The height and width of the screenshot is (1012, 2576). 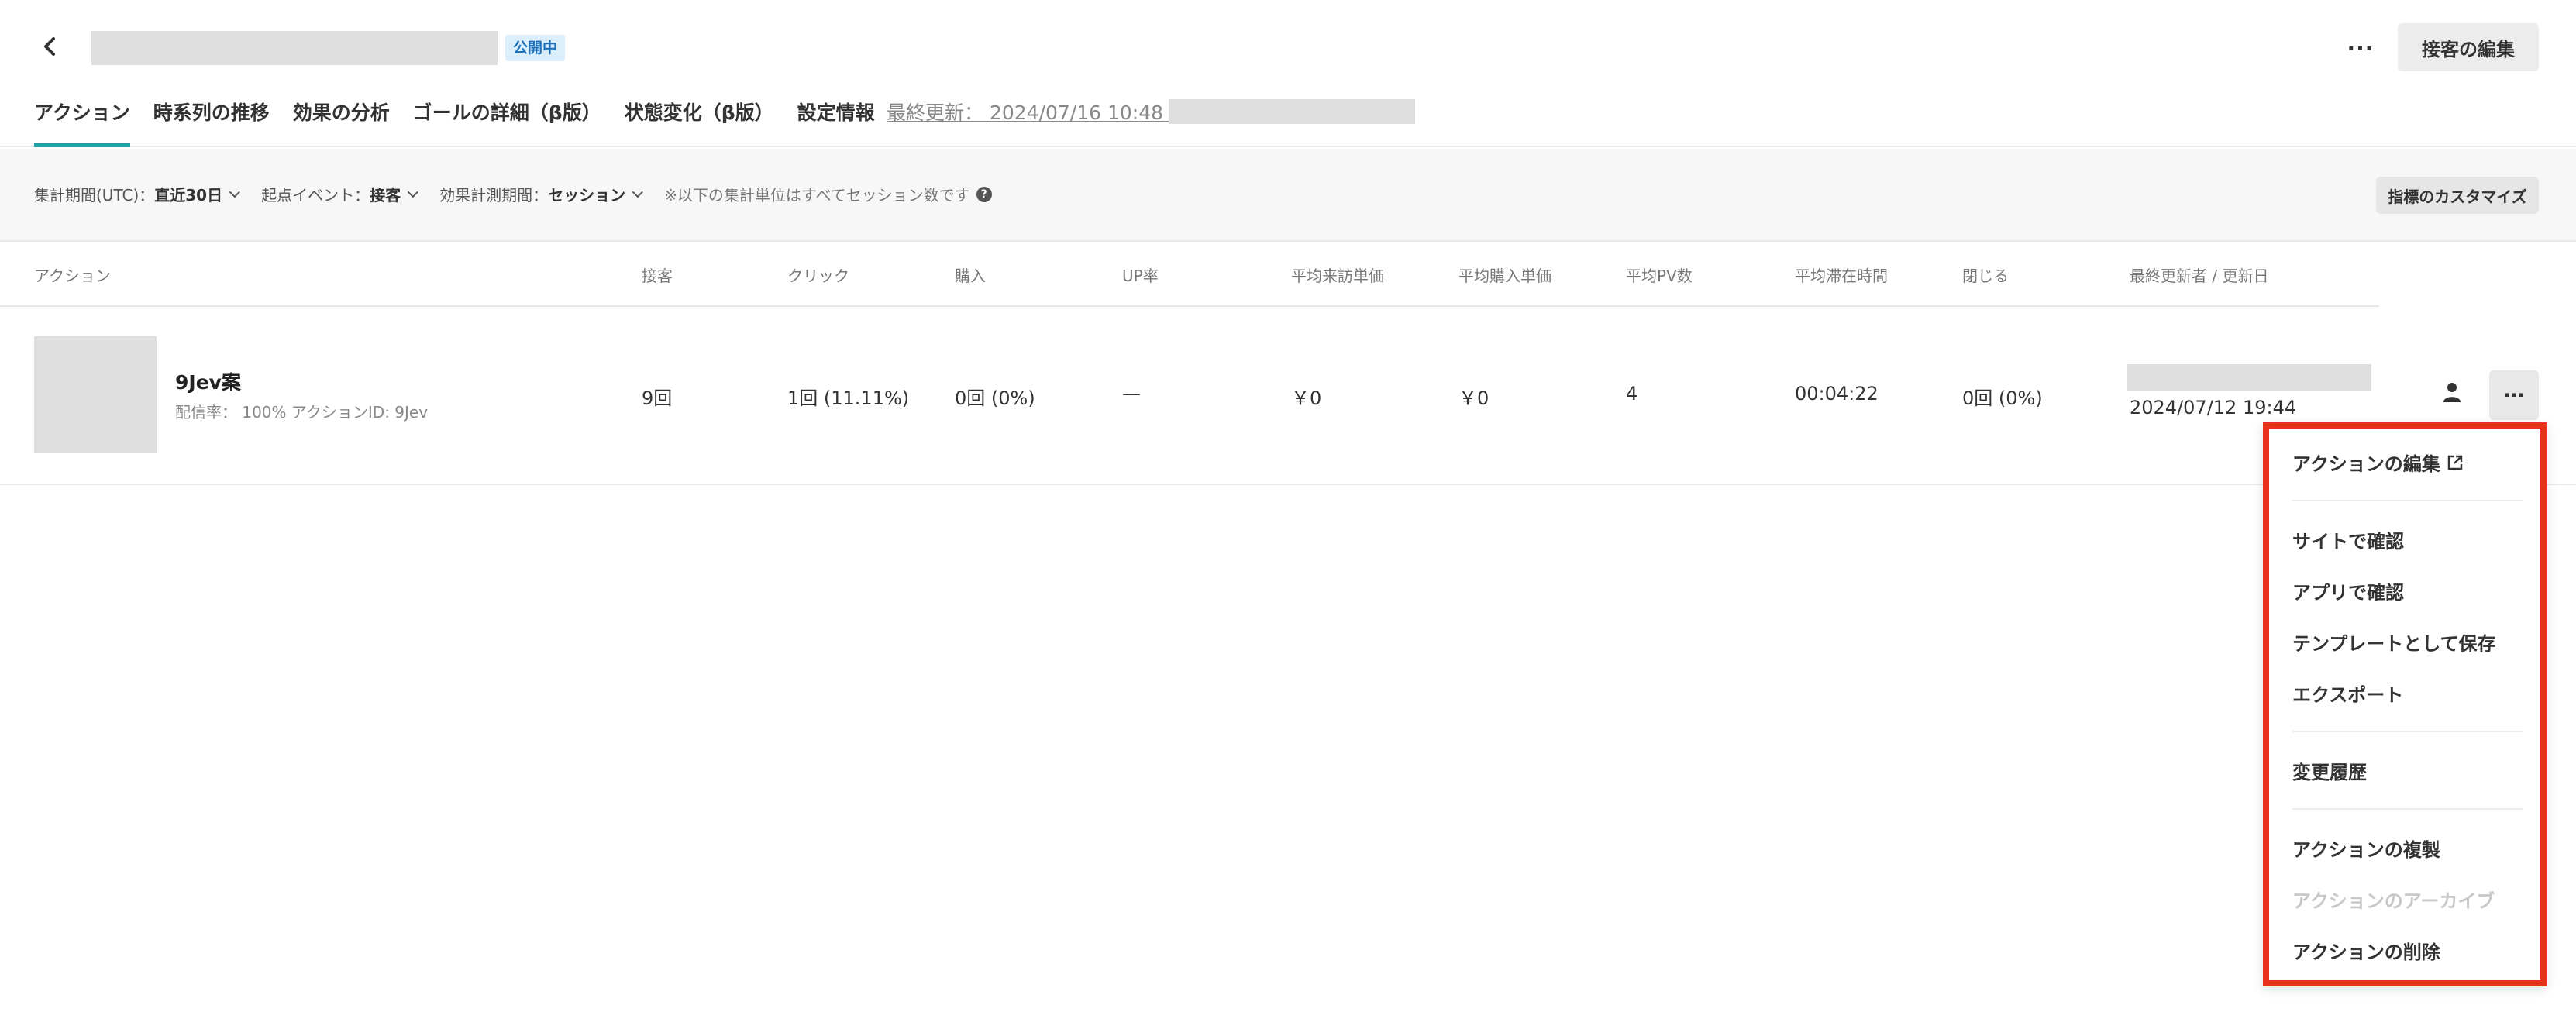 I want to click on updater-redacted, so click(x=2249, y=378).